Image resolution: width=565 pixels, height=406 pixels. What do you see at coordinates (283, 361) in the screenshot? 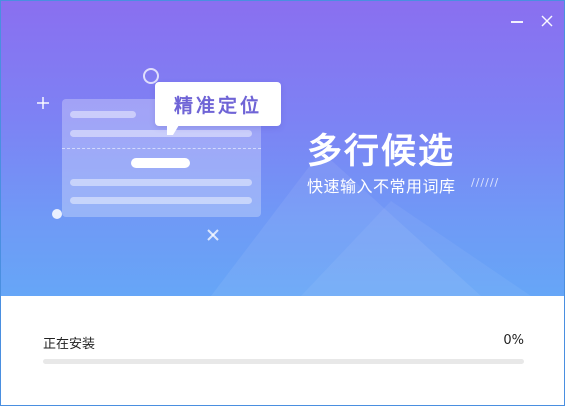
I see `install-progress-bar` at bounding box center [283, 361].